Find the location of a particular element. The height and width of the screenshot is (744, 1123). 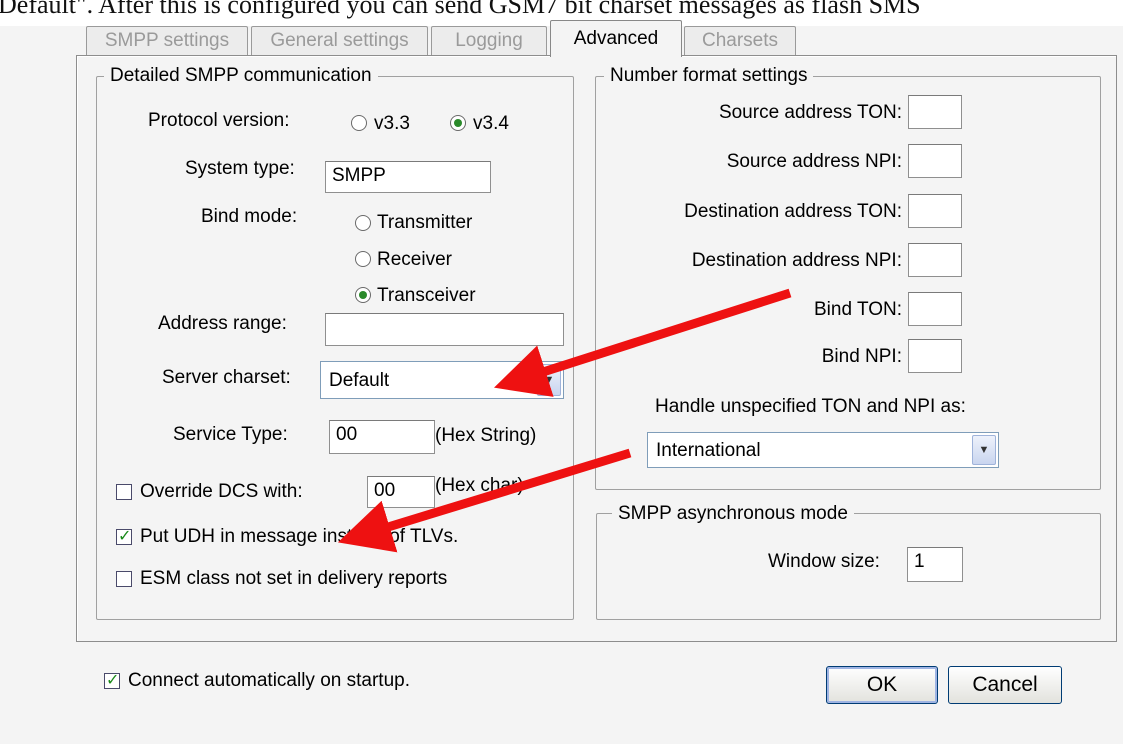

dest-npi-label: Destination address NPI: is located at coordinates (796, 260).